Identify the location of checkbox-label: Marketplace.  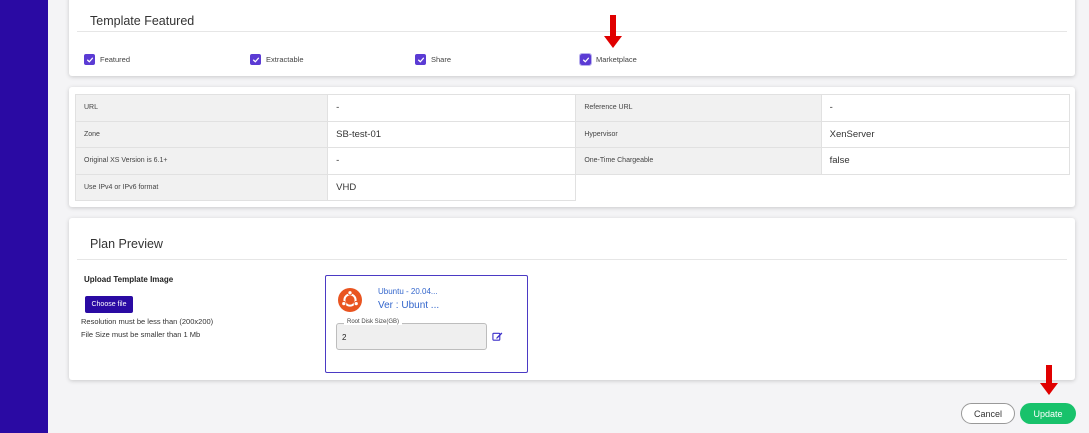
(616, 59).